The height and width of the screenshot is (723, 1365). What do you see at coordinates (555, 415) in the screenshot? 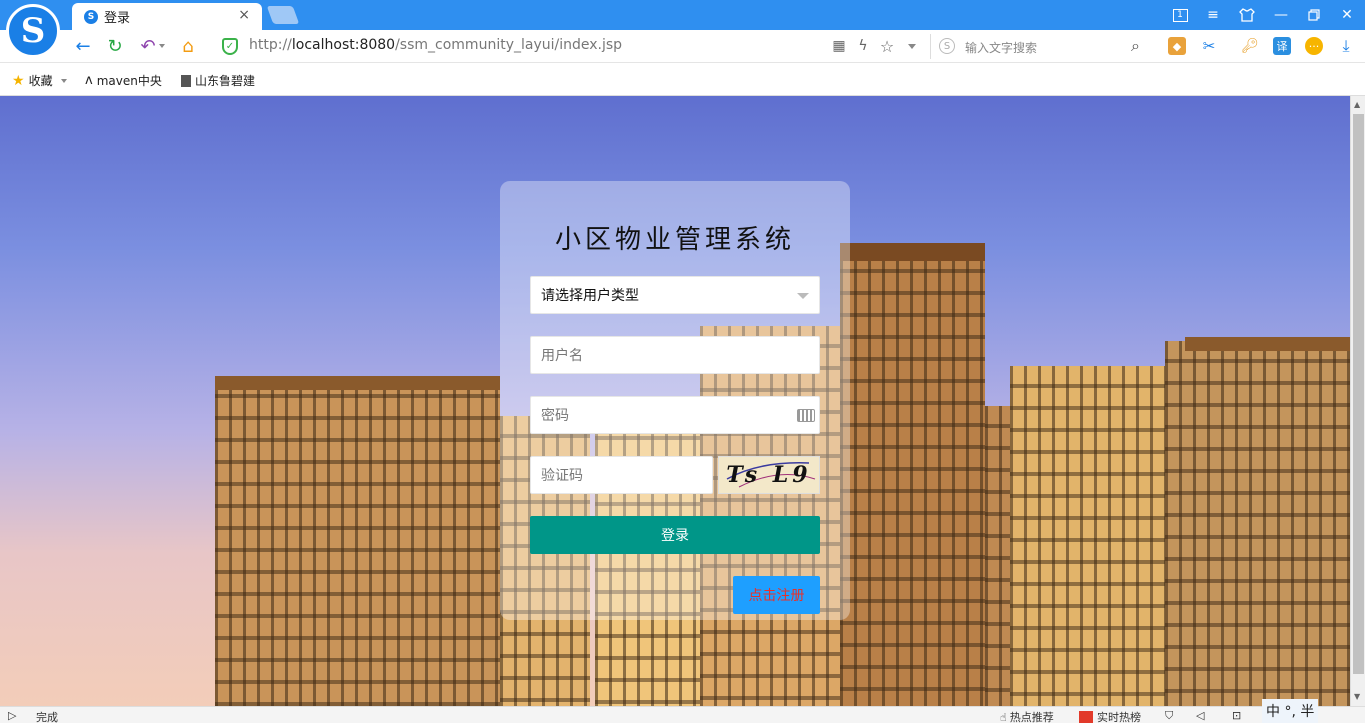
I see `password-placeholder: 密码` at bounding box center [555, 415].